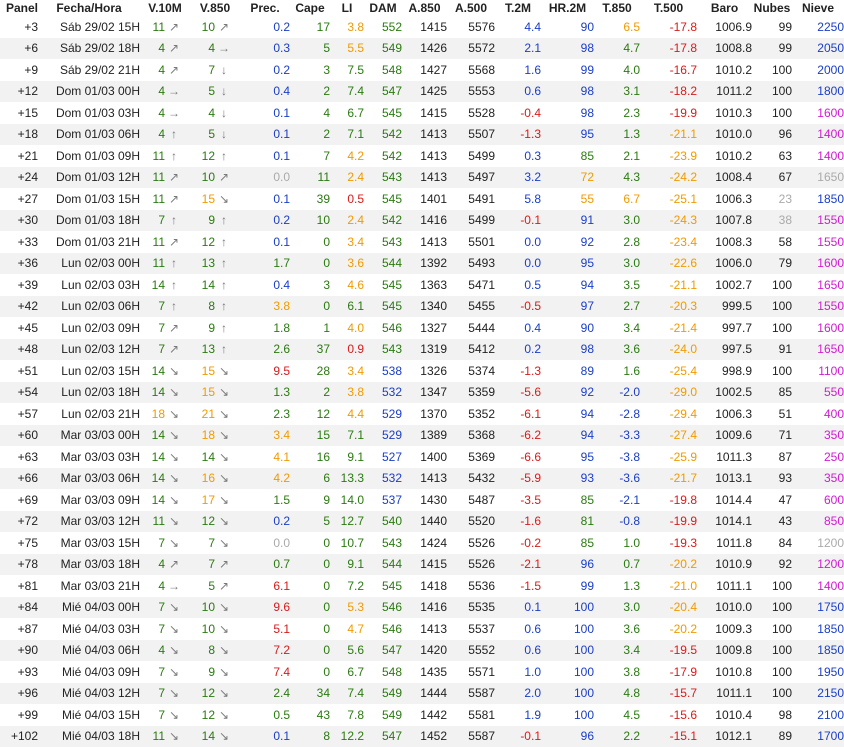  What do you see at coordinates (668, 242) in the screenshot?
I see `cell-t500: -23.4` at bounding box center [668, 242].